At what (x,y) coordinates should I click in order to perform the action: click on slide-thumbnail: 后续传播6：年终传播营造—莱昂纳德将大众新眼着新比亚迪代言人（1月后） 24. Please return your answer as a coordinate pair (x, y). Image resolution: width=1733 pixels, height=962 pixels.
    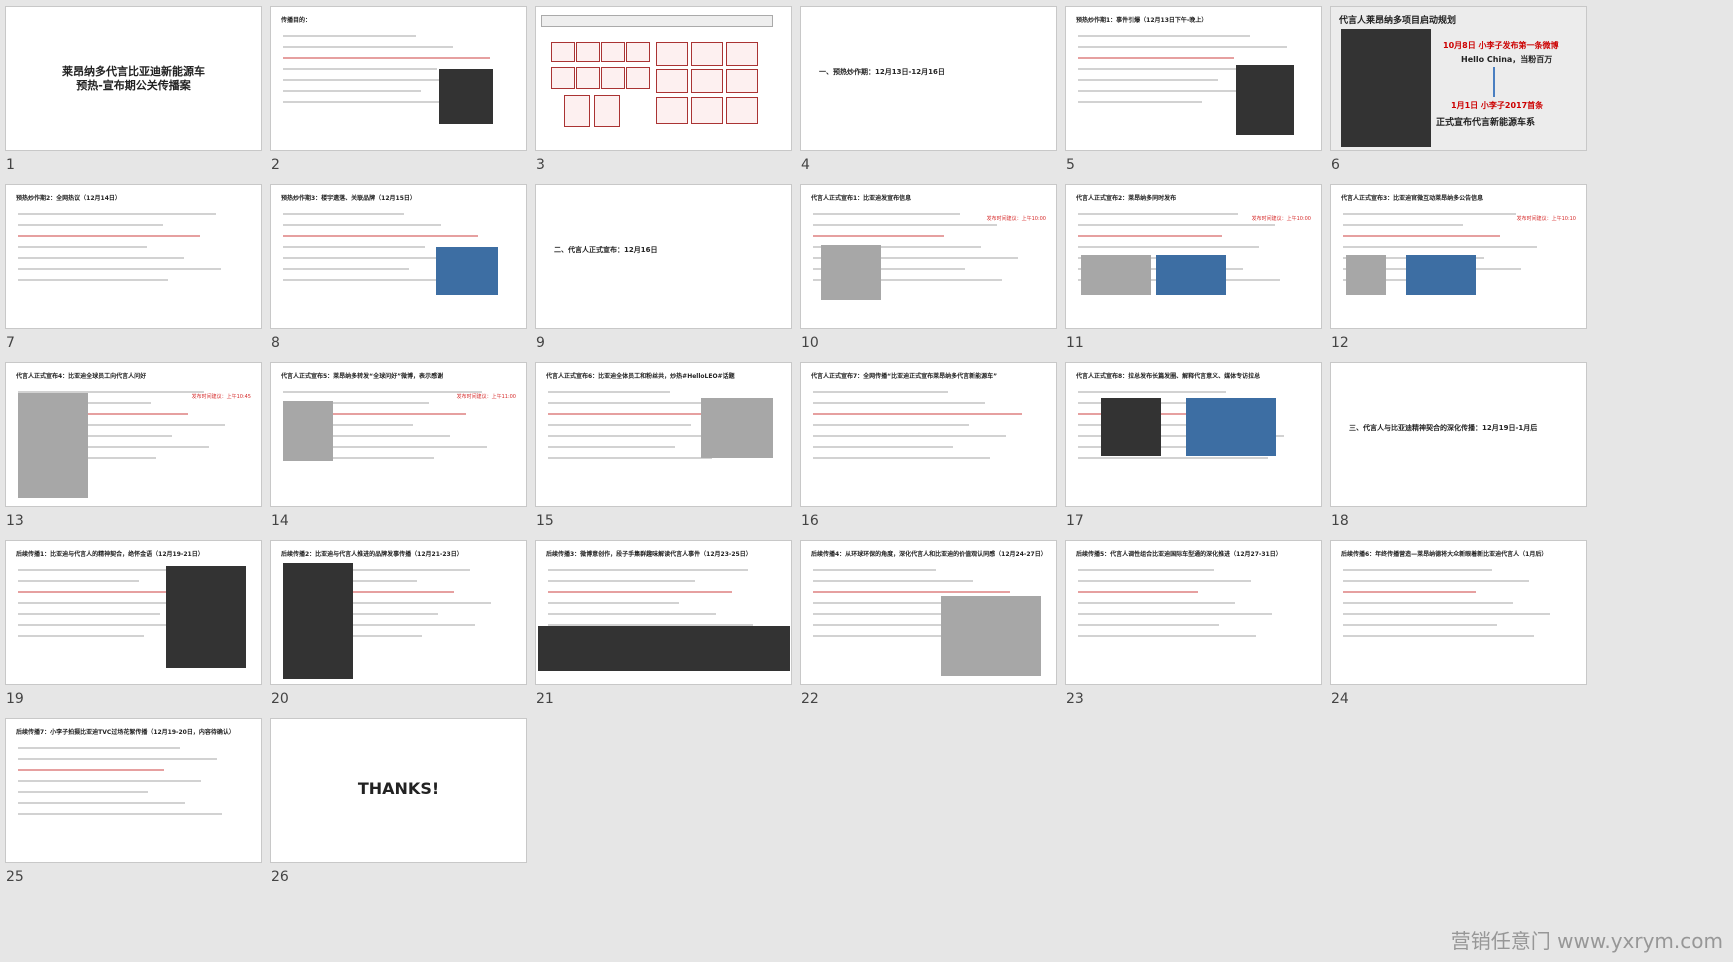
    Looking at the image, I should click on (1456, 624).